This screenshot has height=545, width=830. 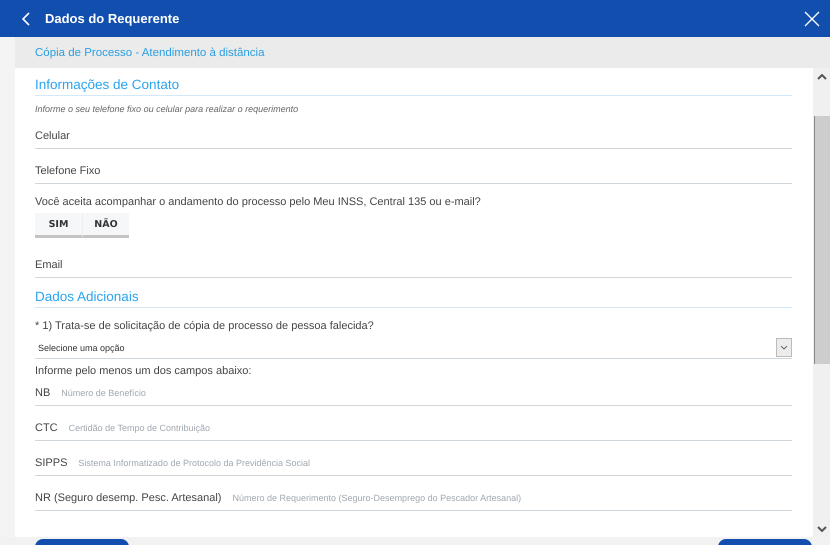 What do you see at coordinates (128, 498) in the screenshot?
I see `field-label: NR (Seguro desemp. Pesc. Artesanal)` at bounding box center [128, 498].